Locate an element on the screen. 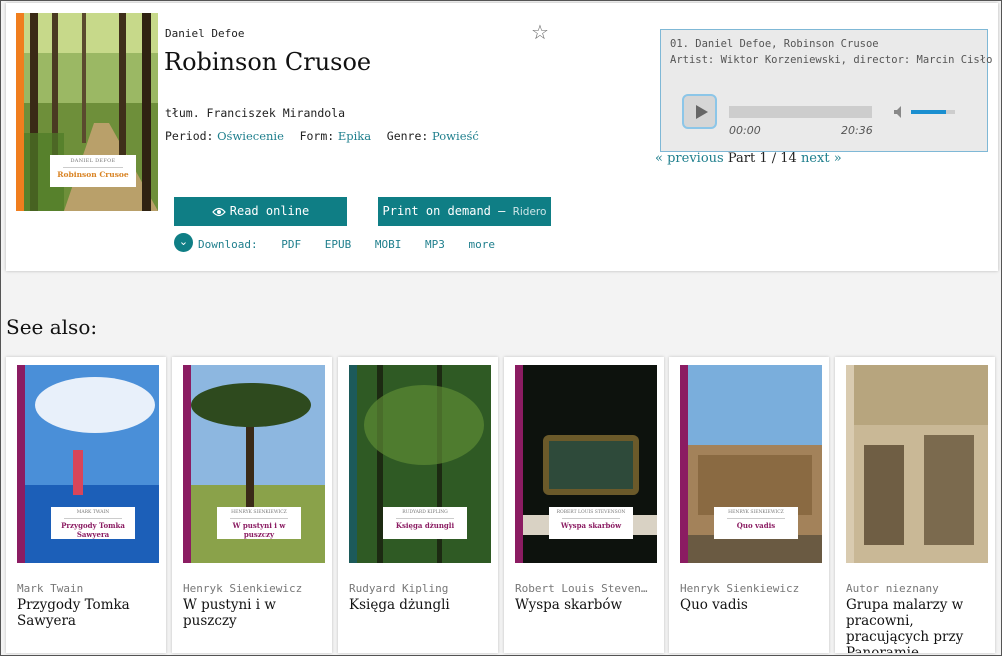  see-also-title: Przygody Tomka Sawyera is located at coordinates (88, 613).